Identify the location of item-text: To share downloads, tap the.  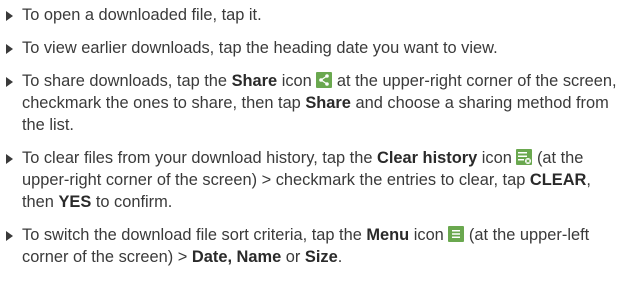
(127, 81).